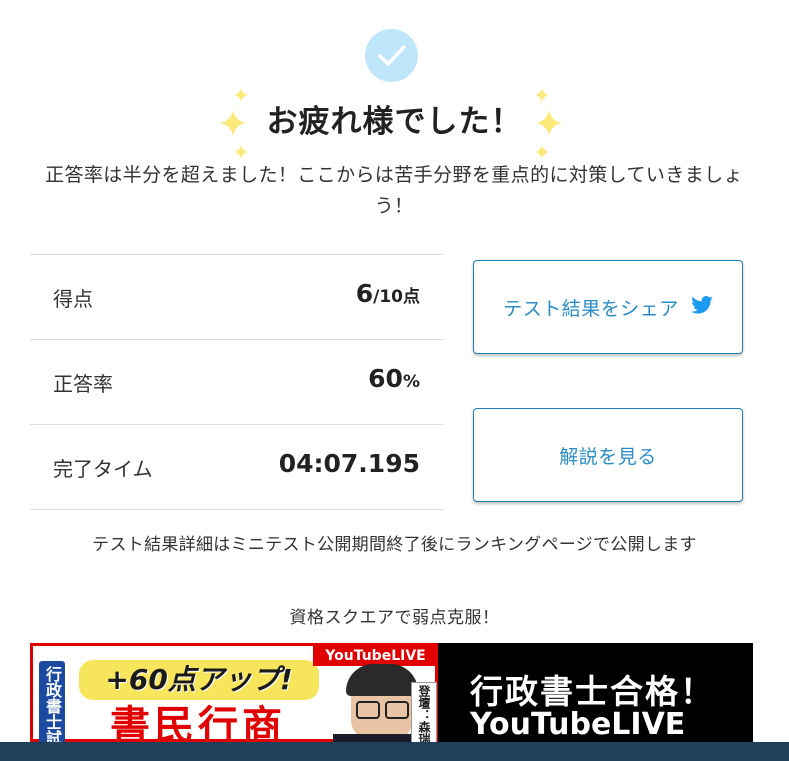 The image size is (789, 761). Describe the element at coordinates (382, 680) in the screenshot. I see `speaker-hair` at that location.